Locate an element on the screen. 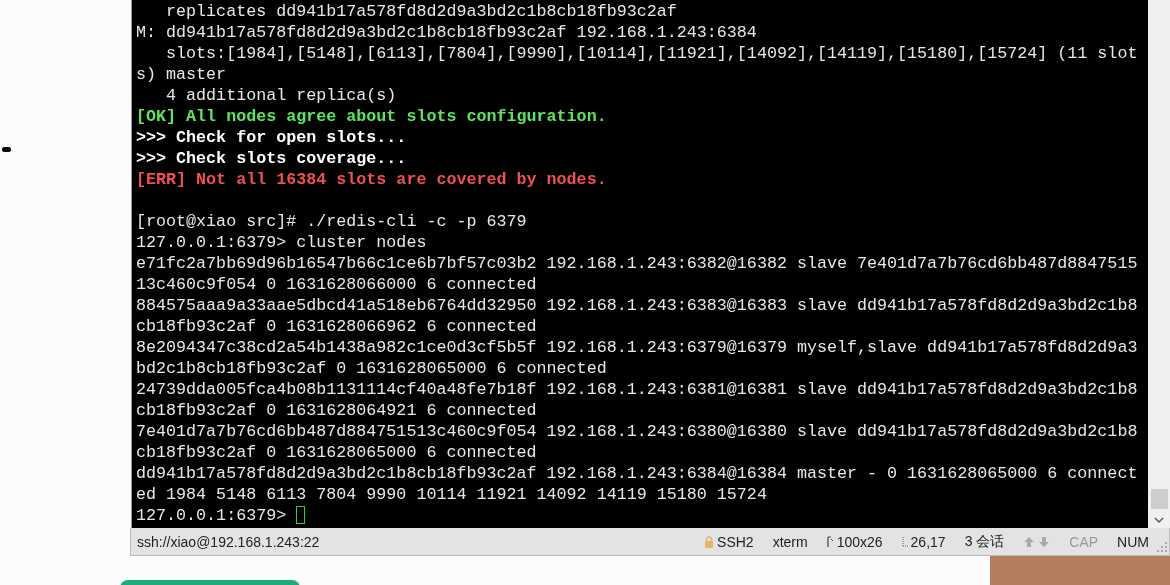 The height and width of the screenshot is (585, 1170). num-lock-indicator: NUM is located at coordinates (1133, 541).